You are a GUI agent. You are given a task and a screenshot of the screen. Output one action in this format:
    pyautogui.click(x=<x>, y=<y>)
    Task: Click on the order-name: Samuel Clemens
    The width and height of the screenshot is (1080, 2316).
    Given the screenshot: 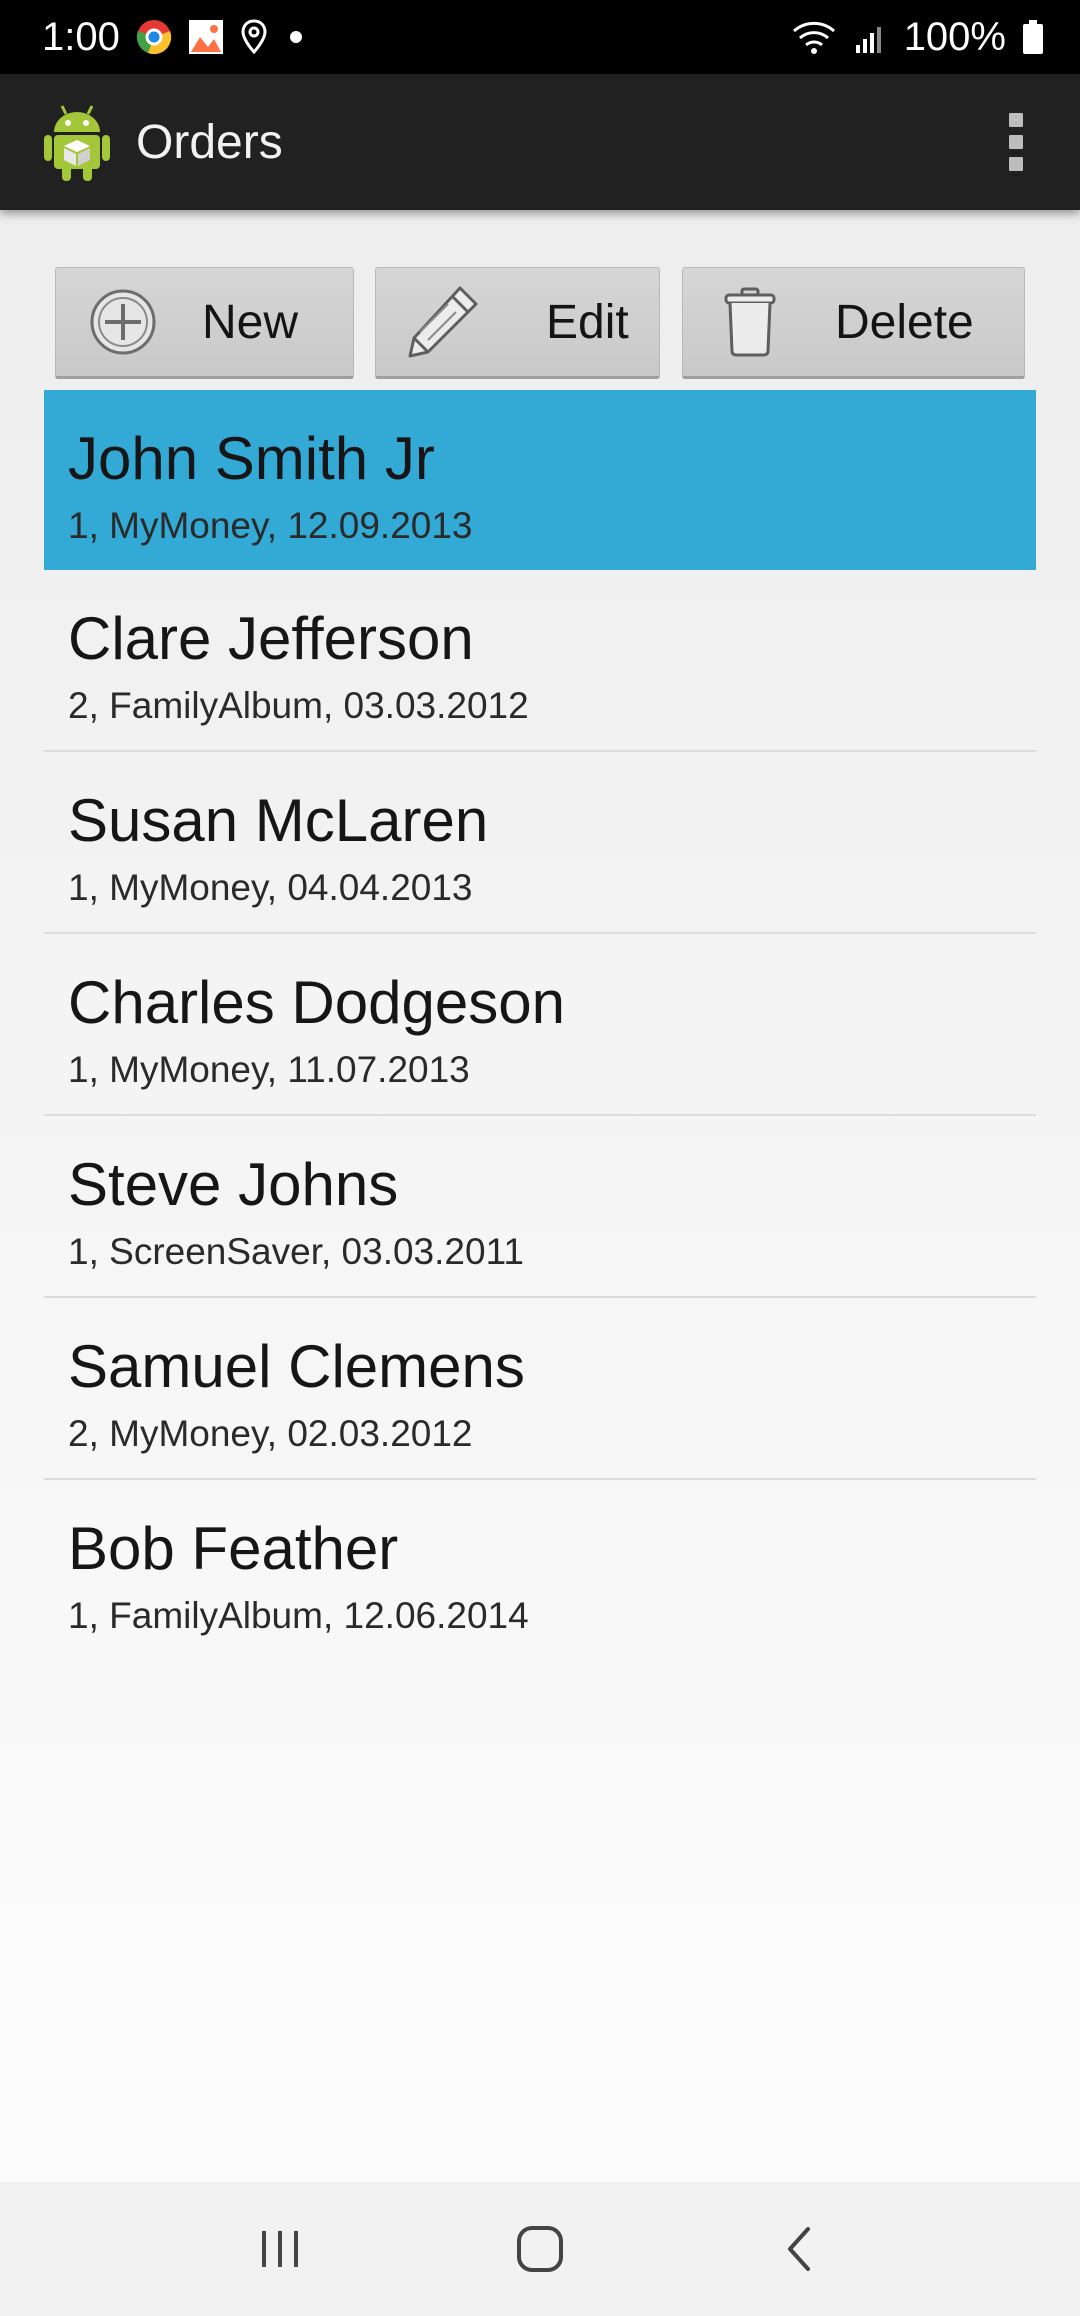 What is the action you would take?
    pyautogui.click(x=296, y=1366)
    